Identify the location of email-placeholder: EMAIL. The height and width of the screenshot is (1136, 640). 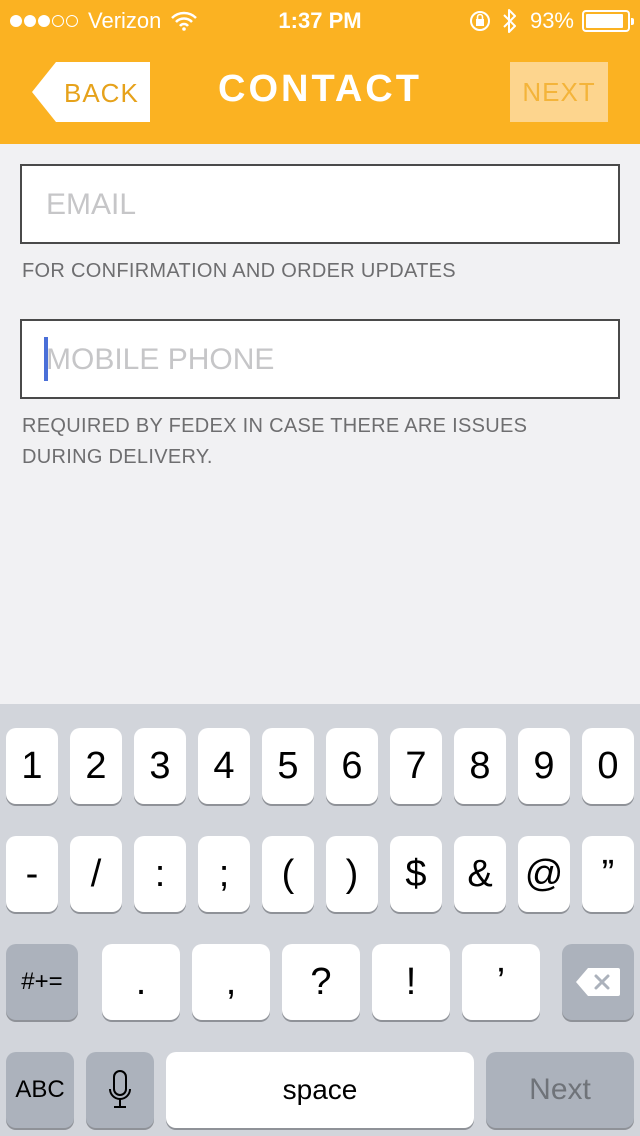
(91, 204).